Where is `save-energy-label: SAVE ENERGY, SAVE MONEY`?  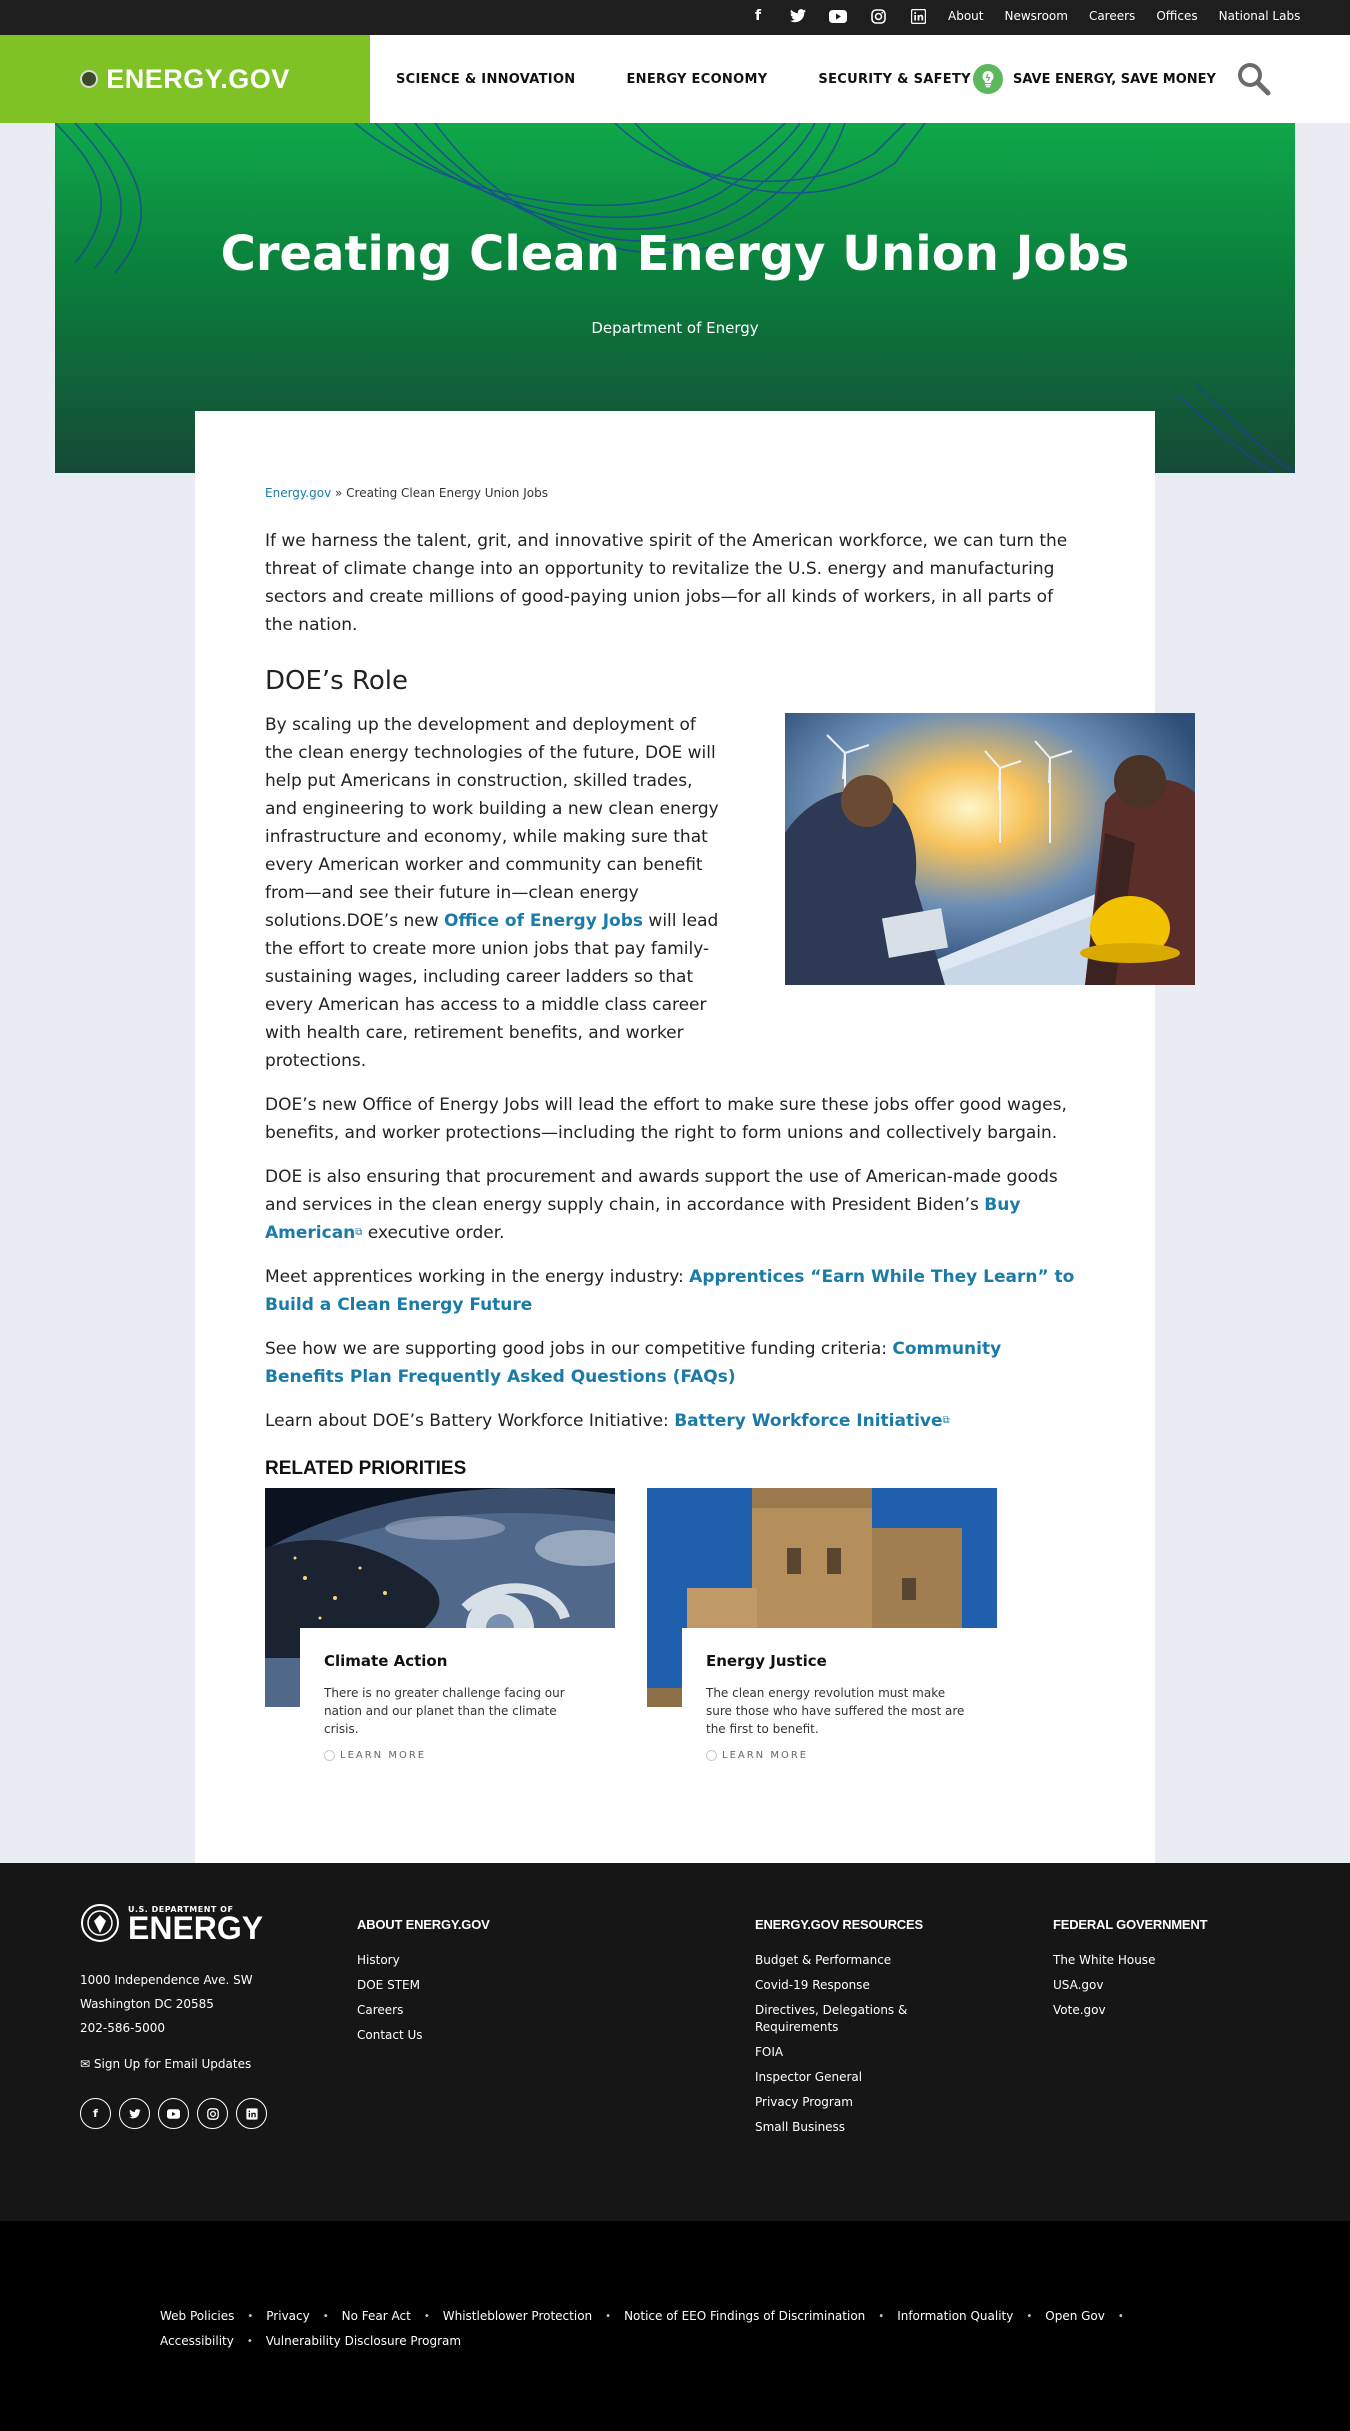
save-energy-label: SAVE ENERGY, SAVE MONEY is located at coordinates (1114, 79).